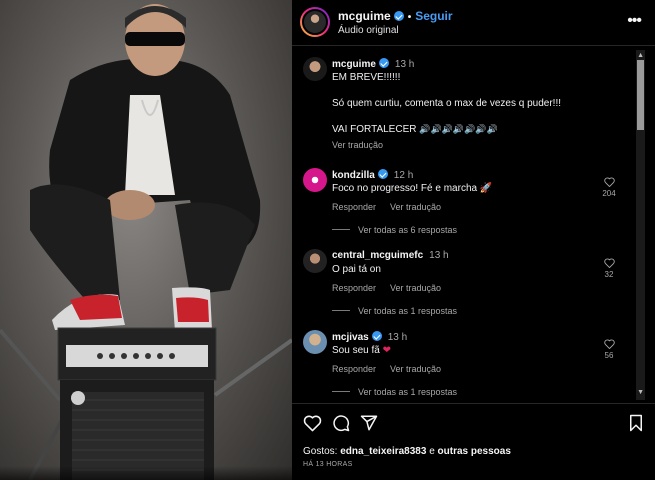 The width and height of the screenshot is (655, 480). I want to click on likes-others-link: outras pessoas, so click(474, 451).